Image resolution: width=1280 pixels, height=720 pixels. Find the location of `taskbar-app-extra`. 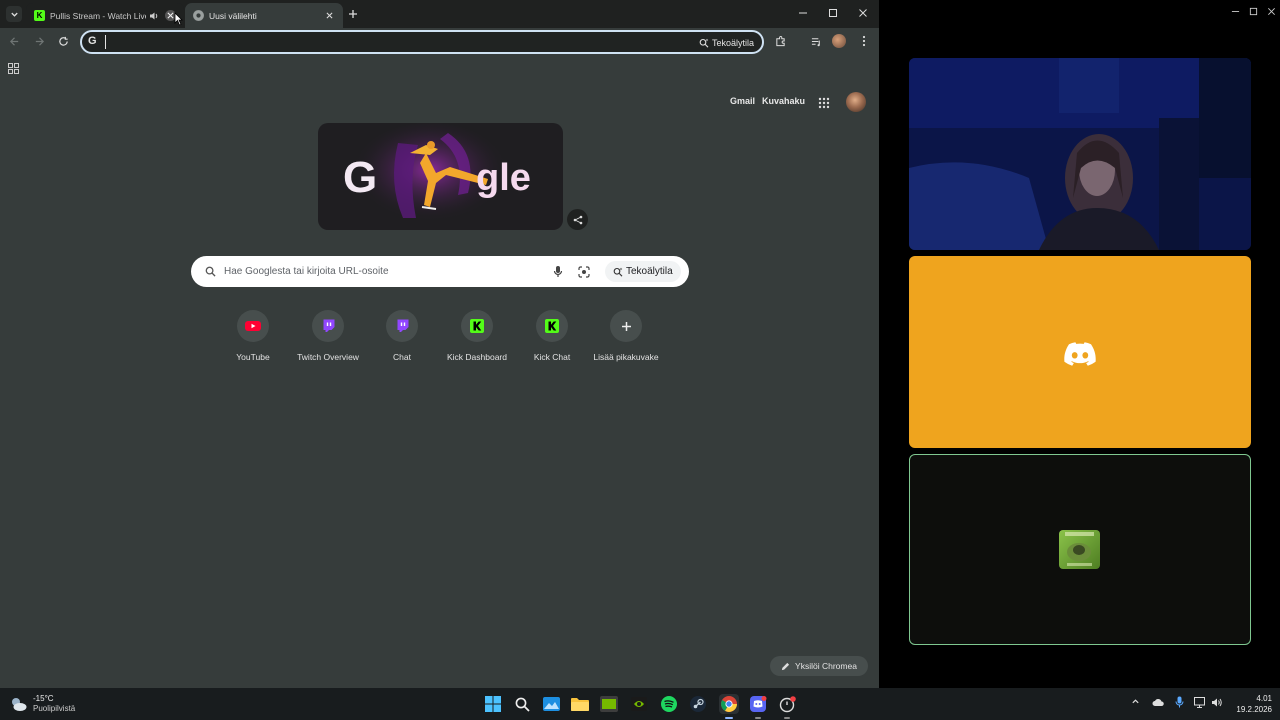

taskbar-app-extra is located at coordinates (787, 704).